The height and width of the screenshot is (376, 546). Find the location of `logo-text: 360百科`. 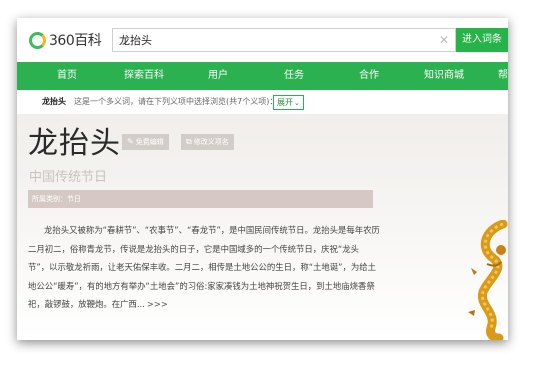

logo-text: 360百科 is located at coordinates (75, 41).